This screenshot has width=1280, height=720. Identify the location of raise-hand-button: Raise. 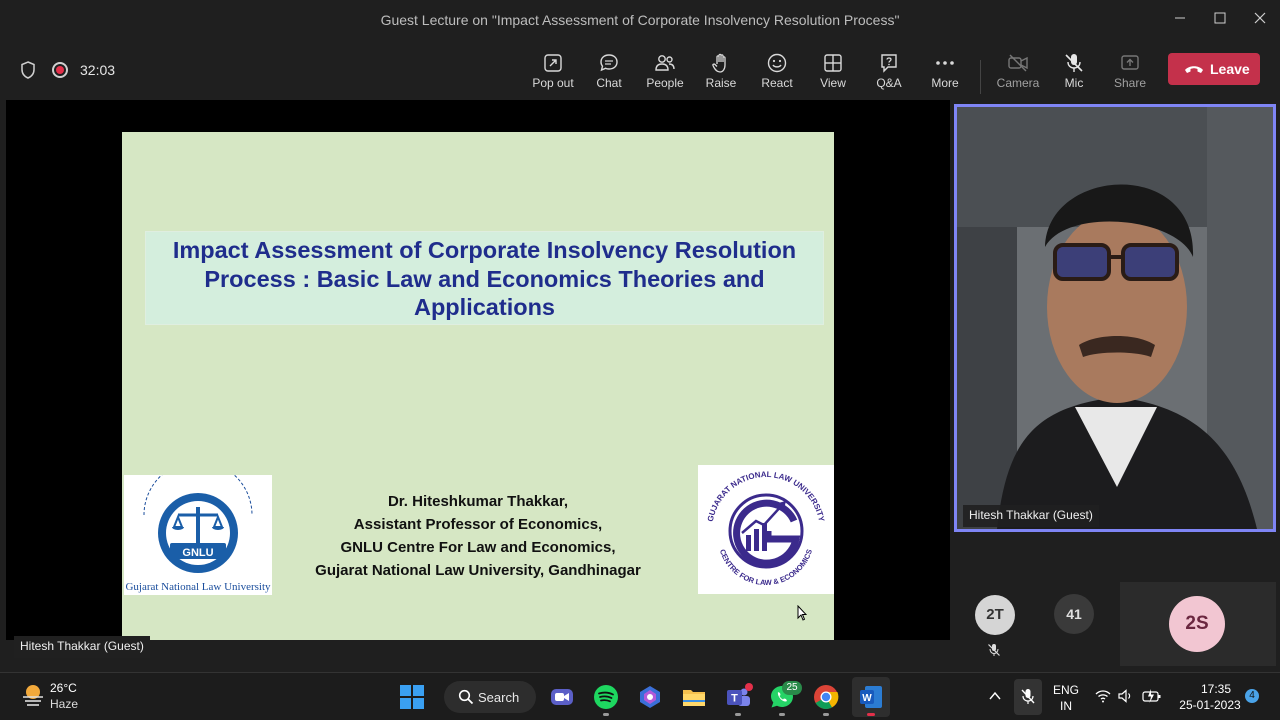
(721, 71).